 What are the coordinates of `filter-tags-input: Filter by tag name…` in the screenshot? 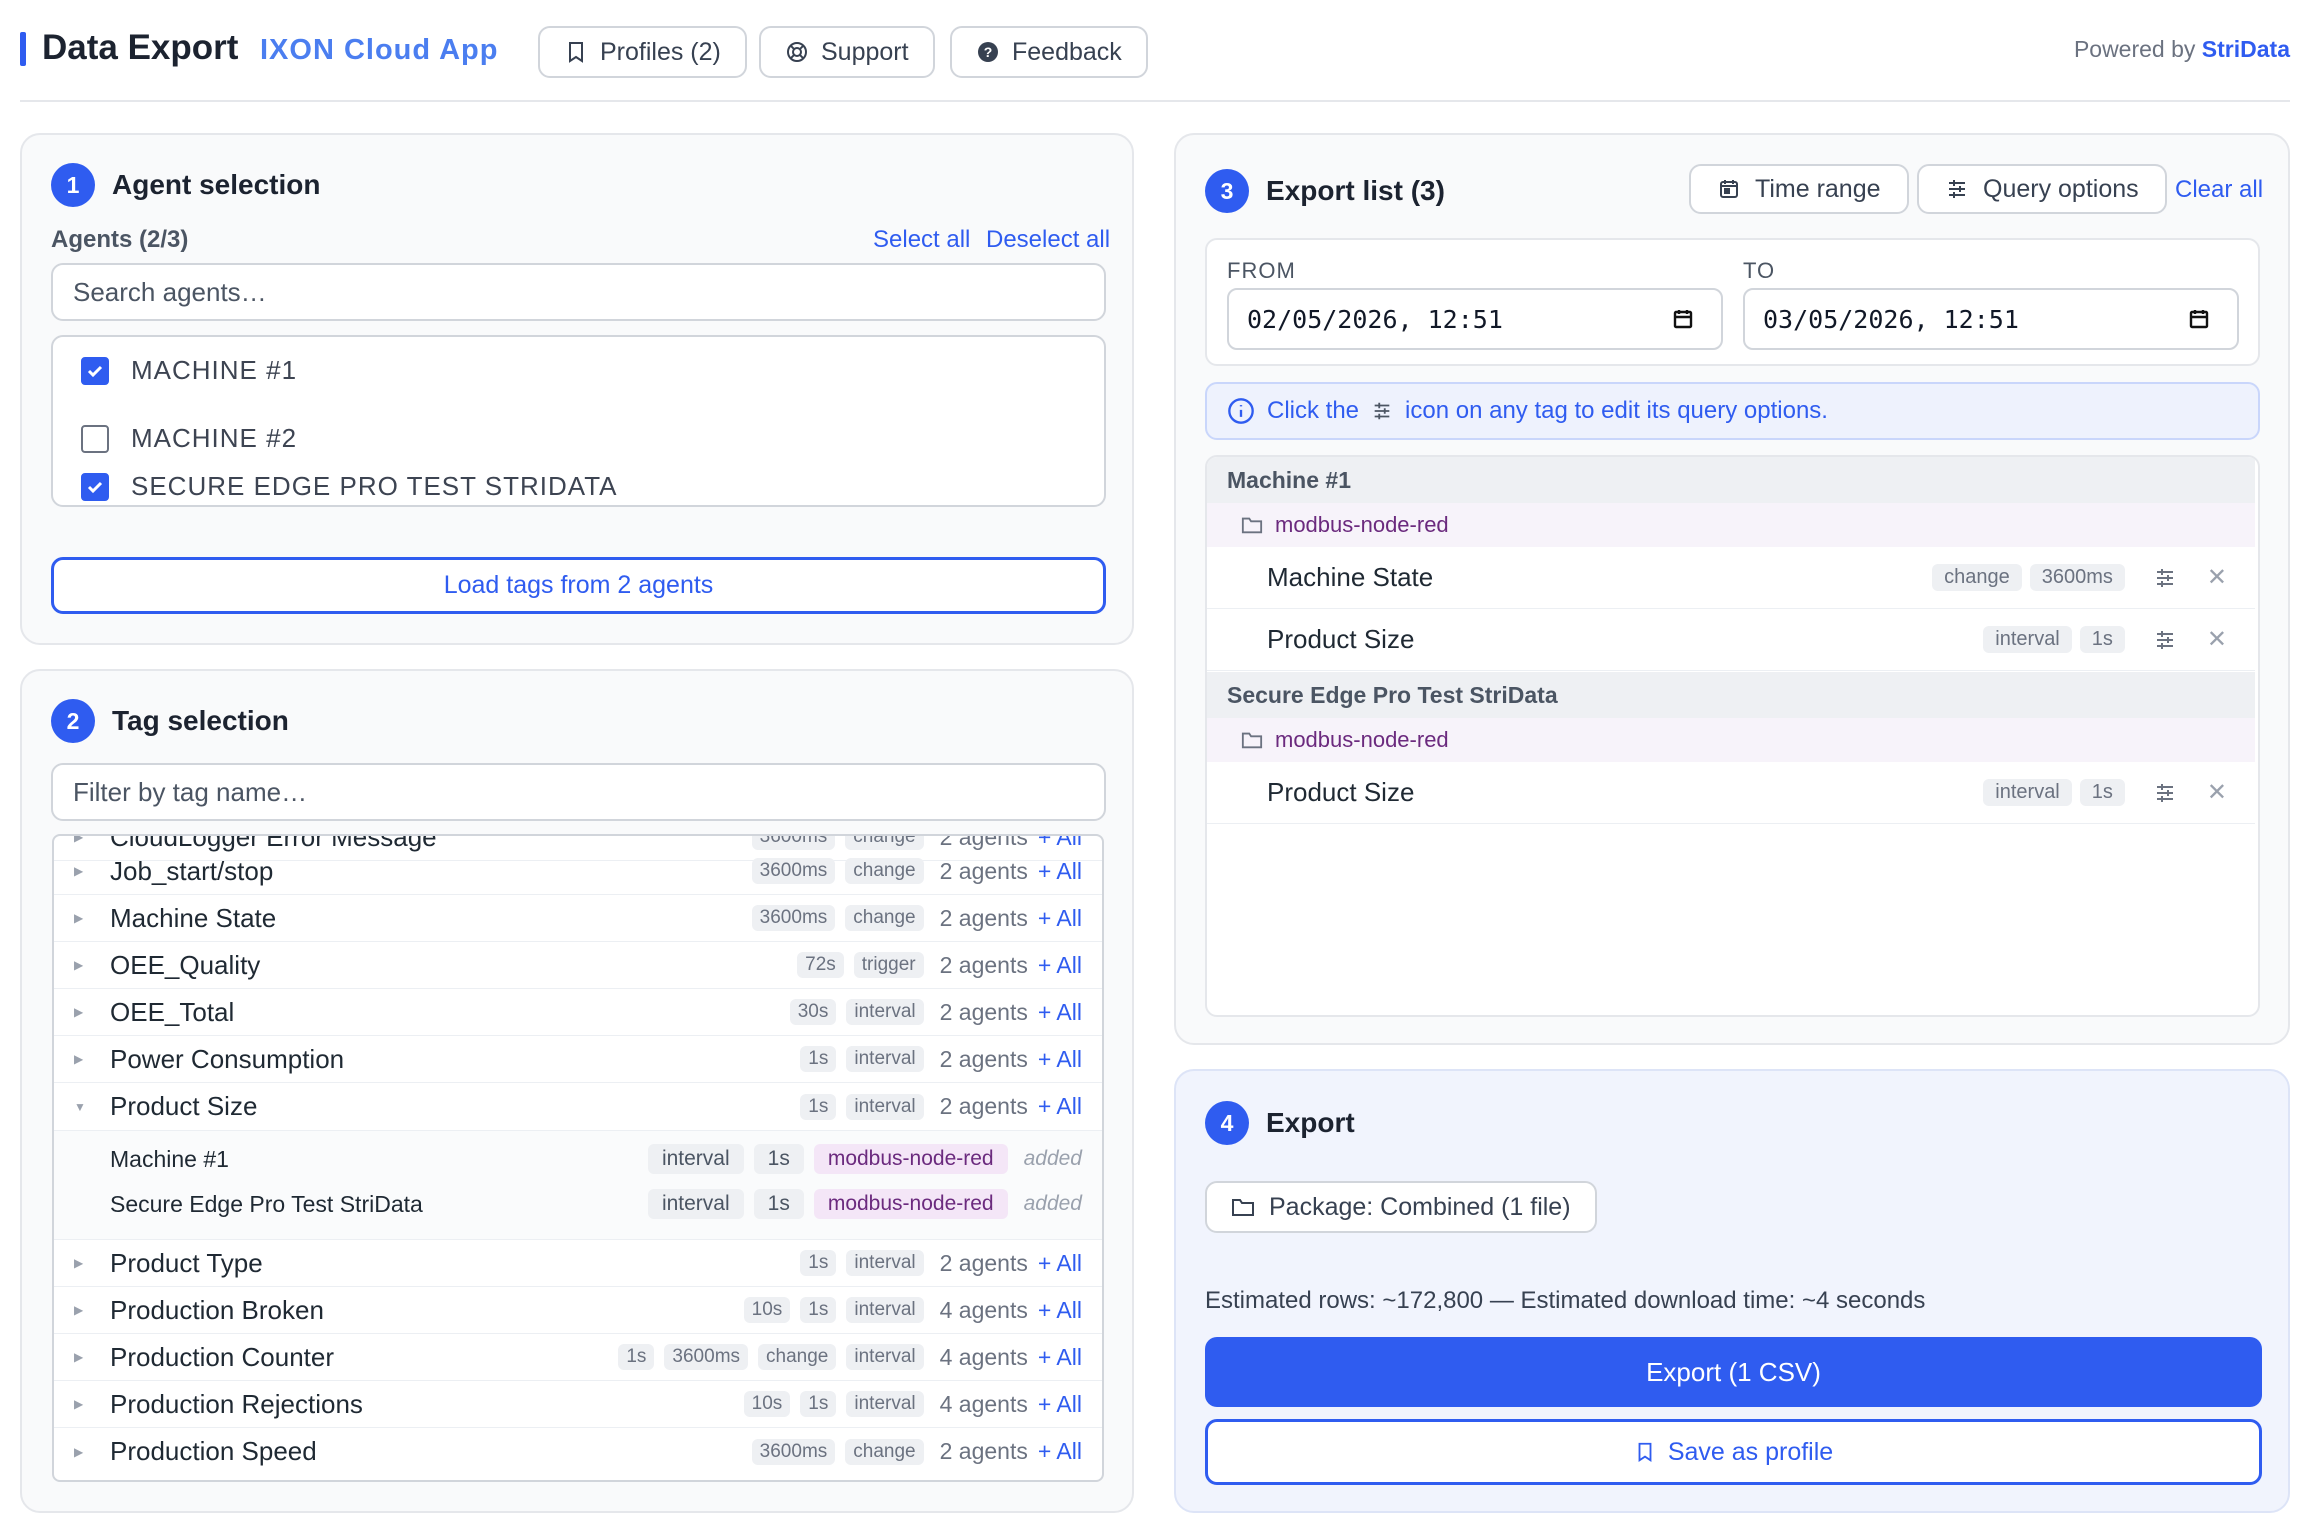 It's located at (578, 792).